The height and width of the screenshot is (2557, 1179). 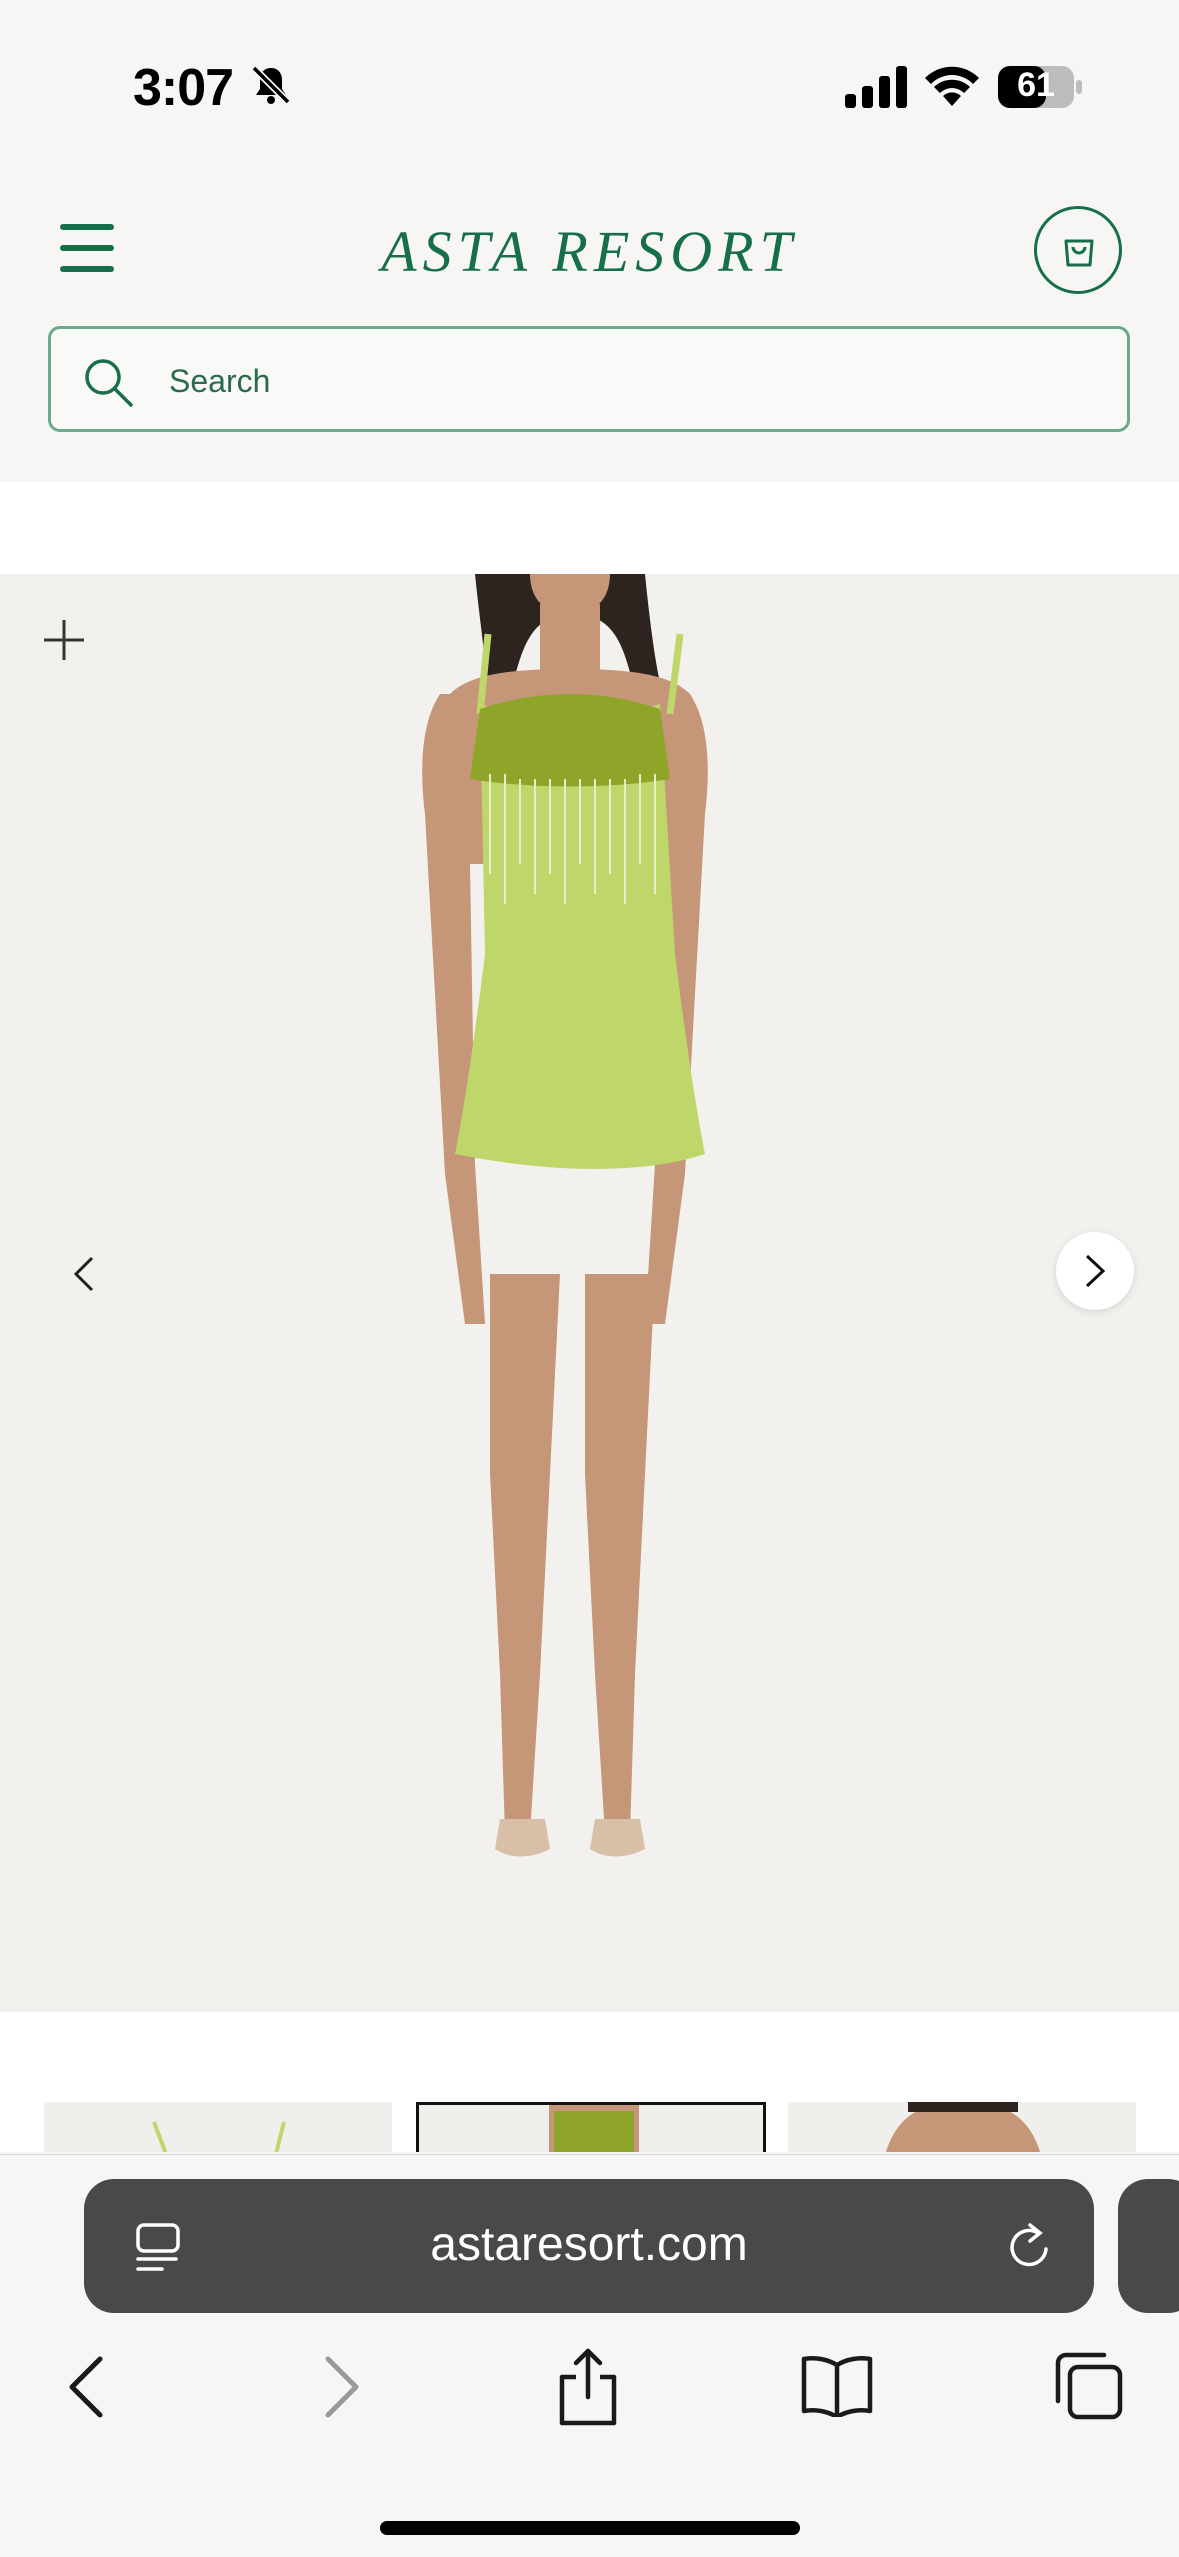 What do you see at coordinates (588, 2387) in the screenshot?
I see `share-icon` at bounding box center [588, 2387].